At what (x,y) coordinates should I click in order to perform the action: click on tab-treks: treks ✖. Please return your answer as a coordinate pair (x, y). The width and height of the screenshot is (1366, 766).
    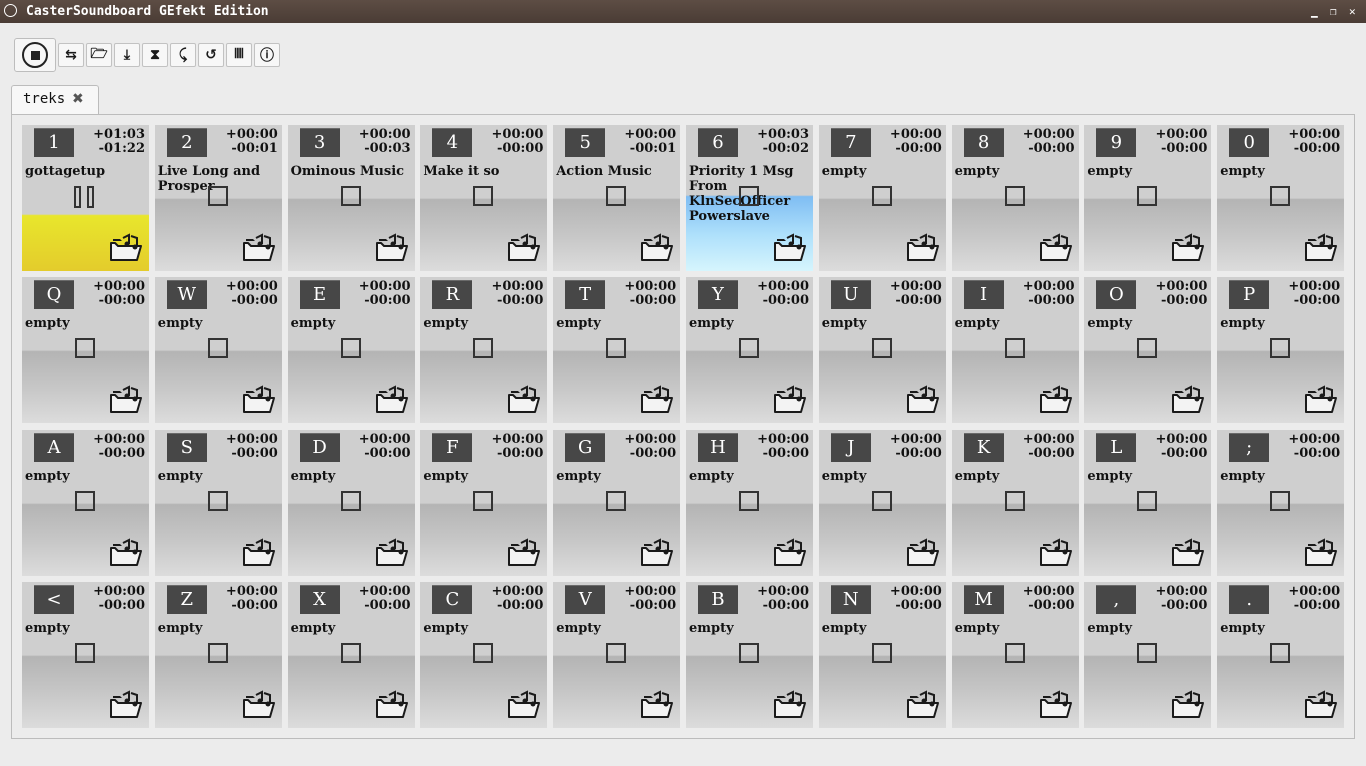
    Looking at the image, I should click on (55, 100).